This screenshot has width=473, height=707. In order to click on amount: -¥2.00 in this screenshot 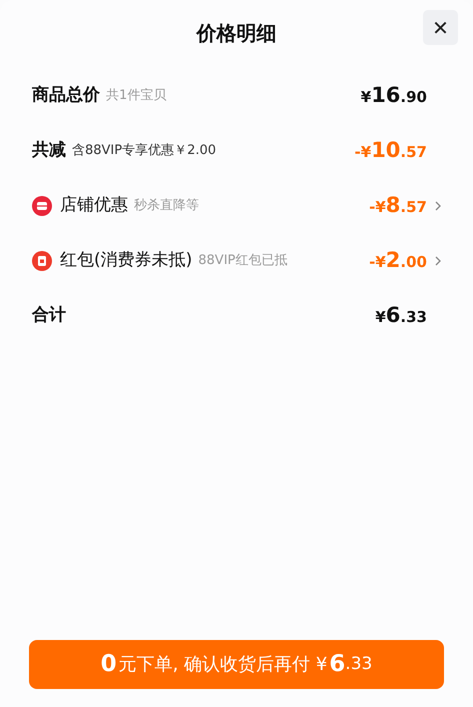, I will do `click(398, 260)`.